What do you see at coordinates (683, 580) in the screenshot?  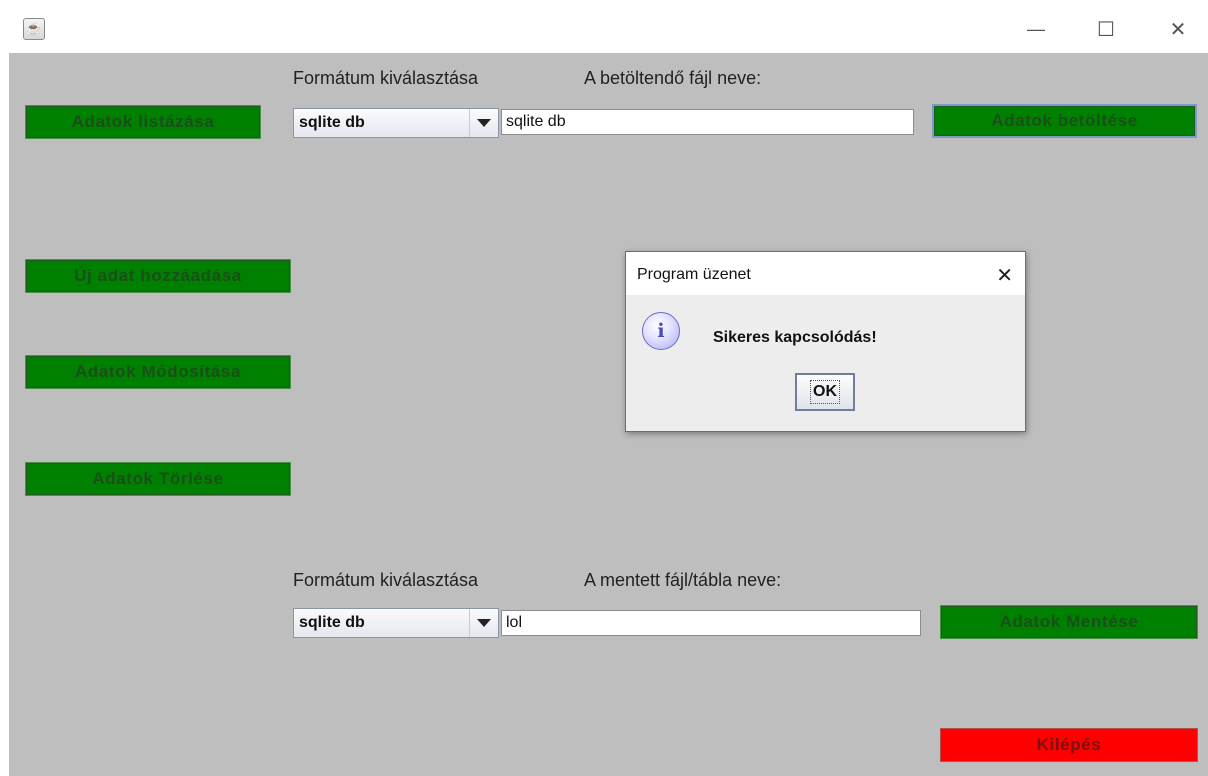 I see `save-file-label: A mentett fájl/tábla neve:` at bounding box center [683, 580].